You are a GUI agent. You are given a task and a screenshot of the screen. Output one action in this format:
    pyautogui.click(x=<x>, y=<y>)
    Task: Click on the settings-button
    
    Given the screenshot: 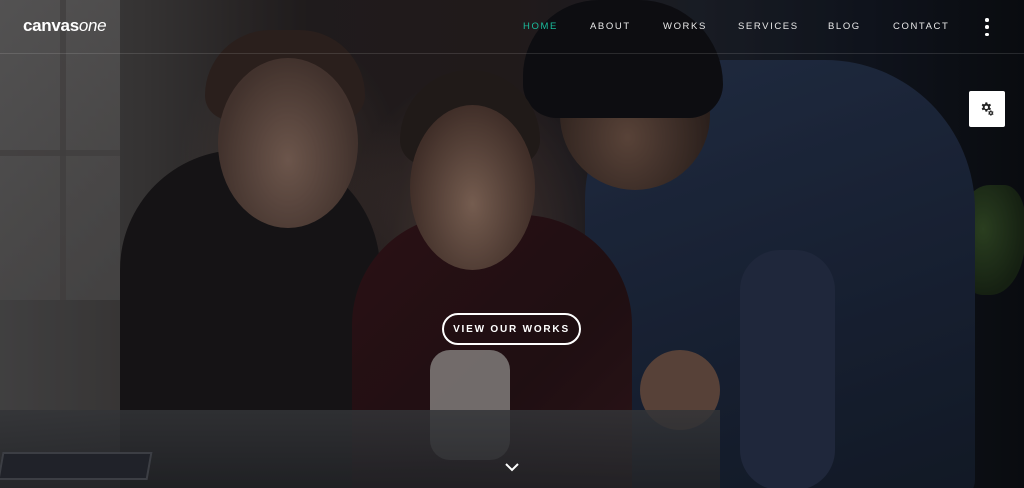 What is the action you would take?
    pyautogui.click(x=987, y=109)
    